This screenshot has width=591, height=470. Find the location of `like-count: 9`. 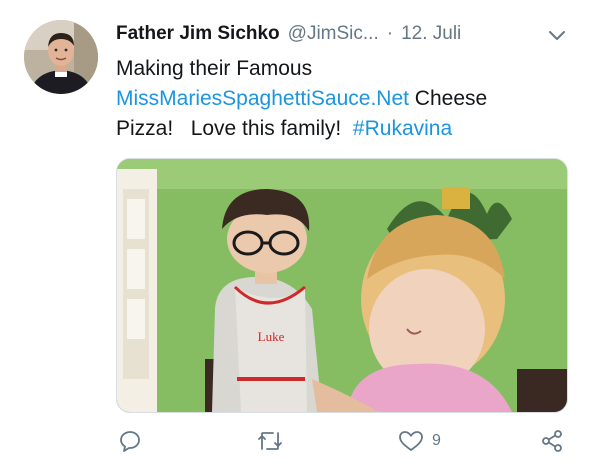

like-count: 9 is located at coordinates (436, 440).